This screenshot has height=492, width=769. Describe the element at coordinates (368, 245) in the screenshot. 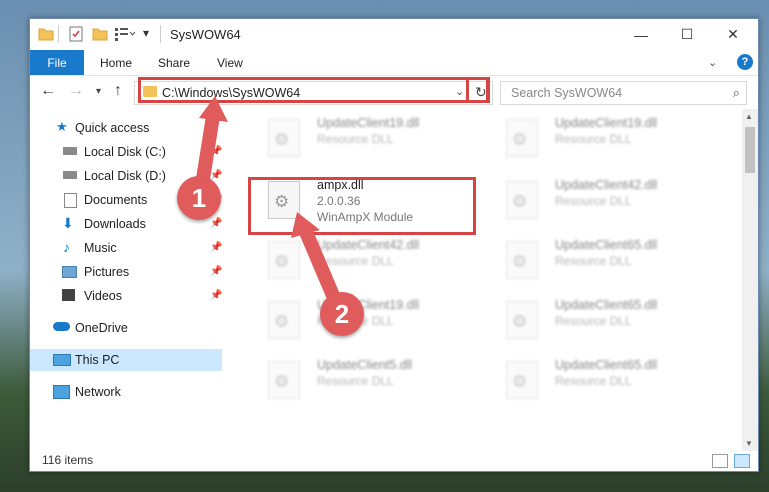

I see `file-name: UpdateClient42.dll` at that location.